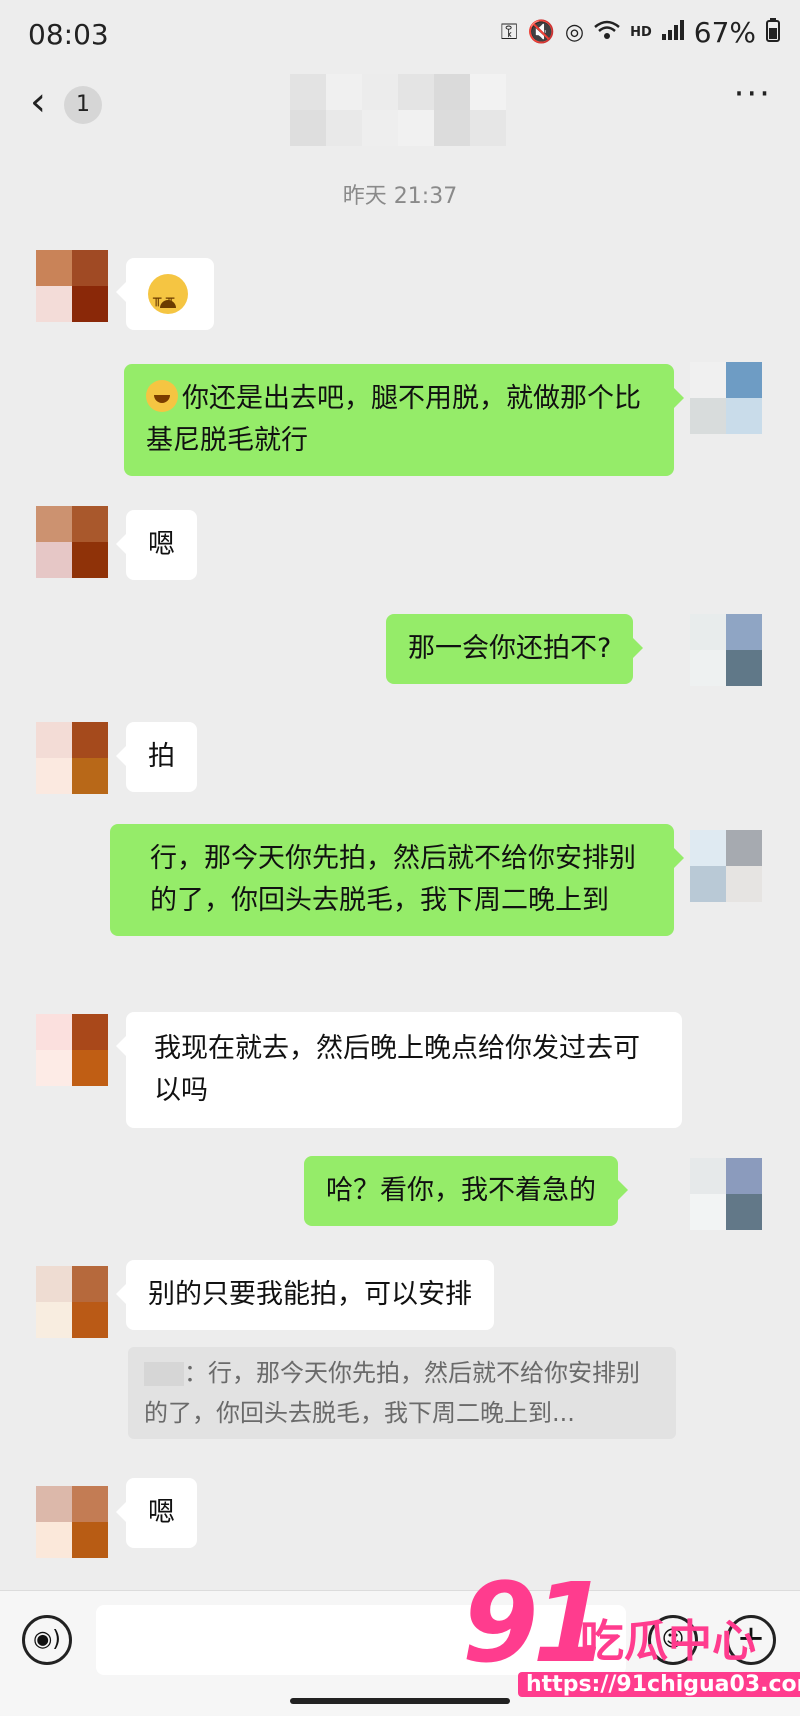 The width and height of the screenshot is (800, 1716). Describe the element at coordinates (724, 32) in the screenshot. I see `battery-level: 67%` at that location.